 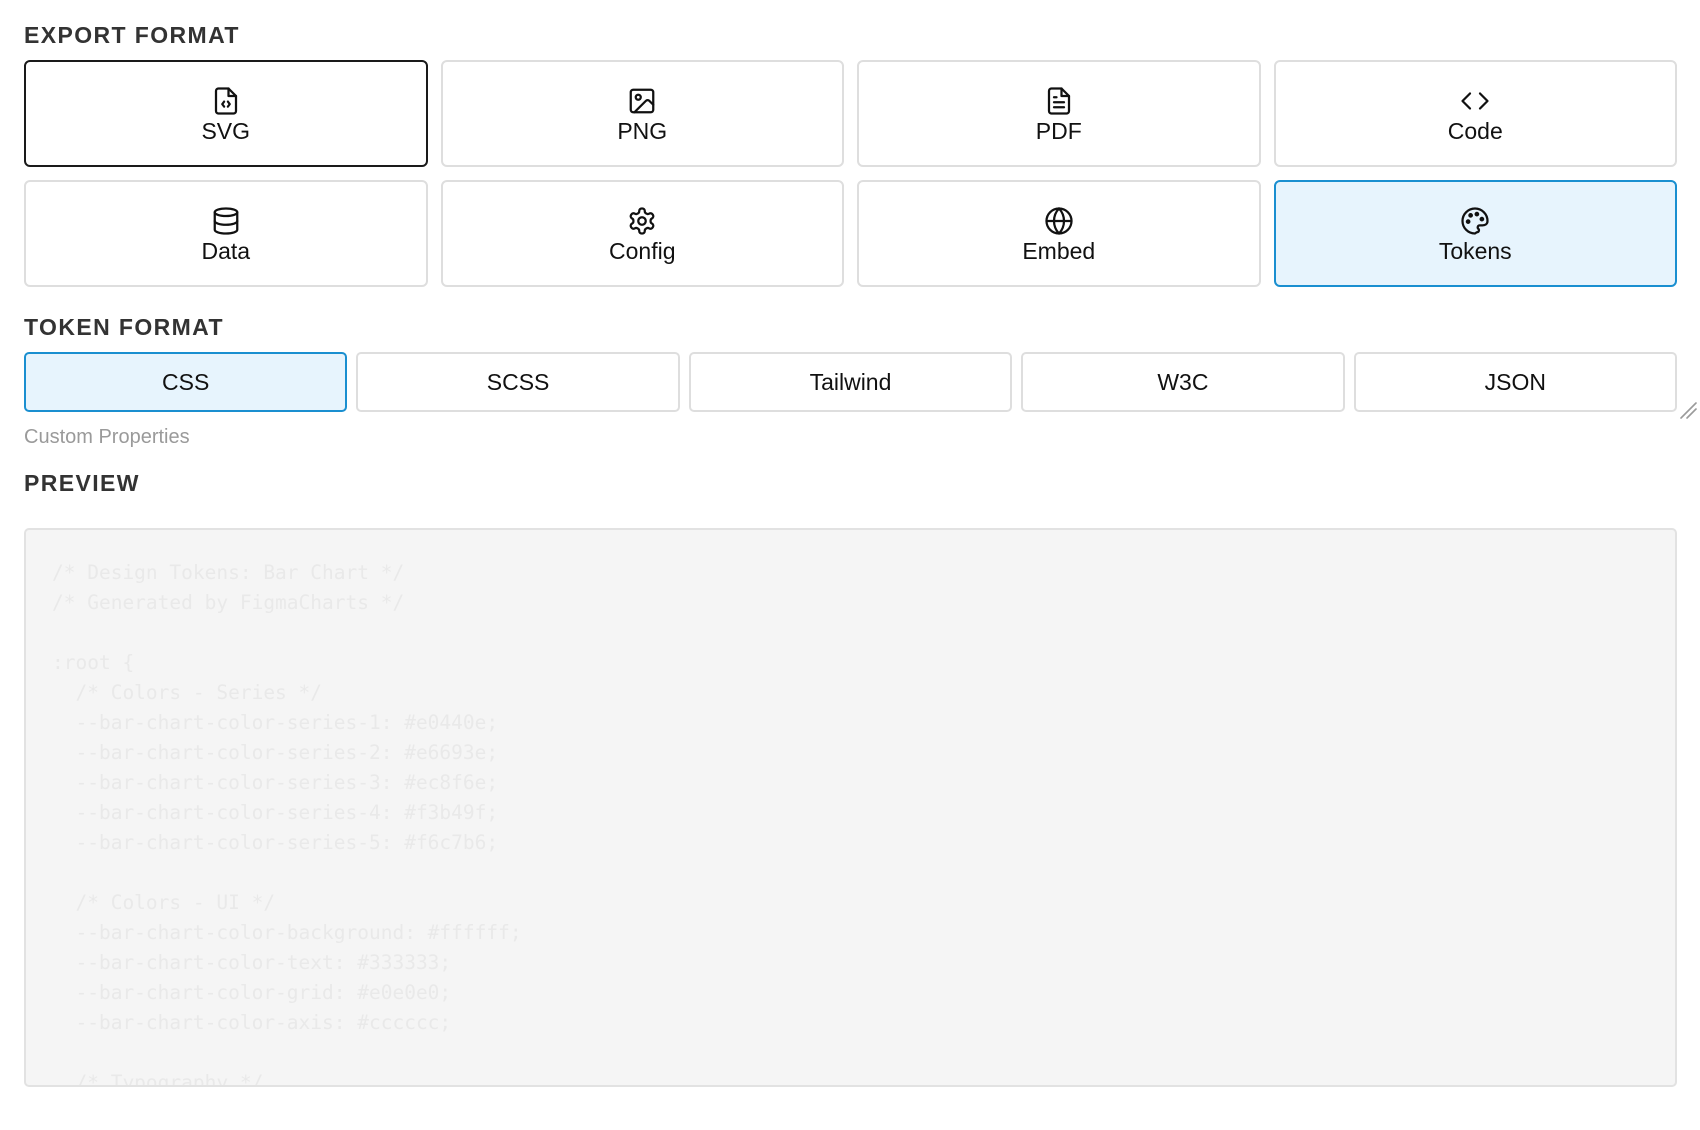 I want to click on format-option-label: PNG, so click(x=642, y=131).